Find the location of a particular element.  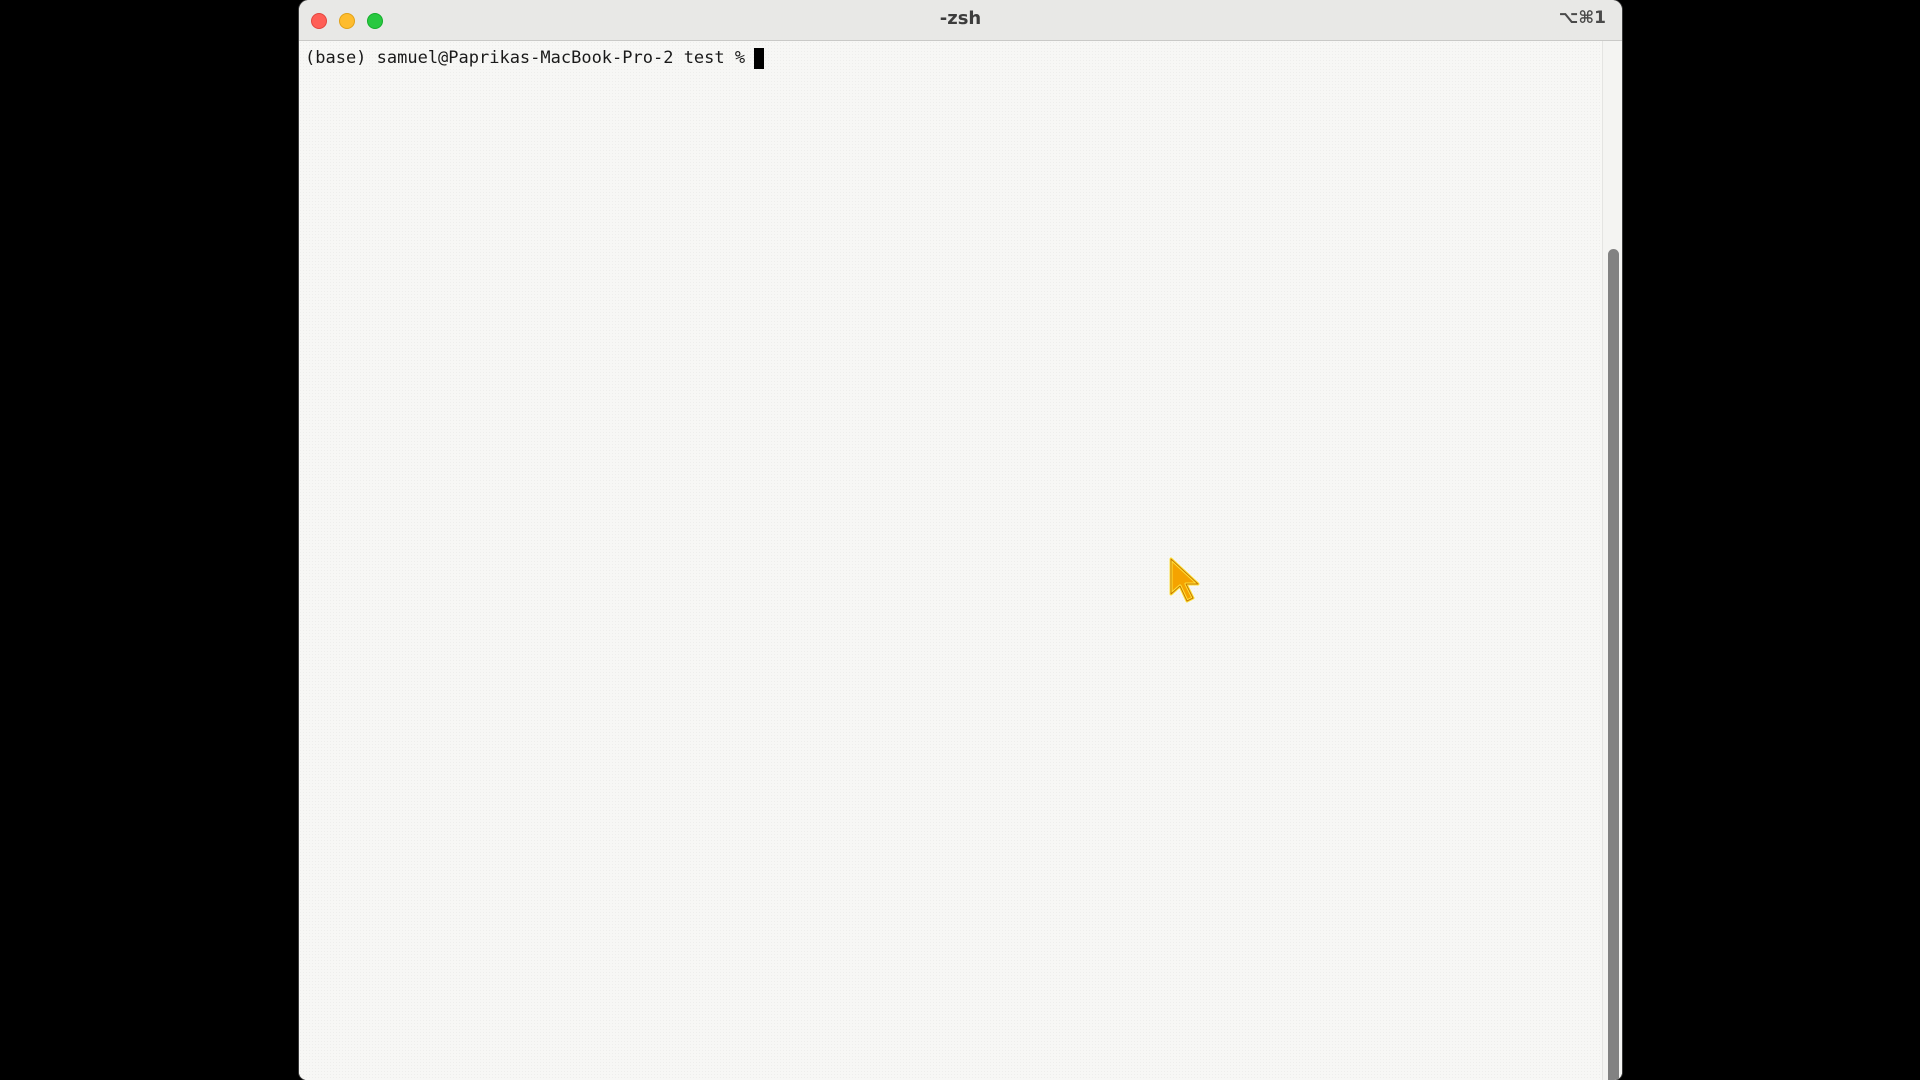

window-title: -zsh is located at coordinates (960, 18).